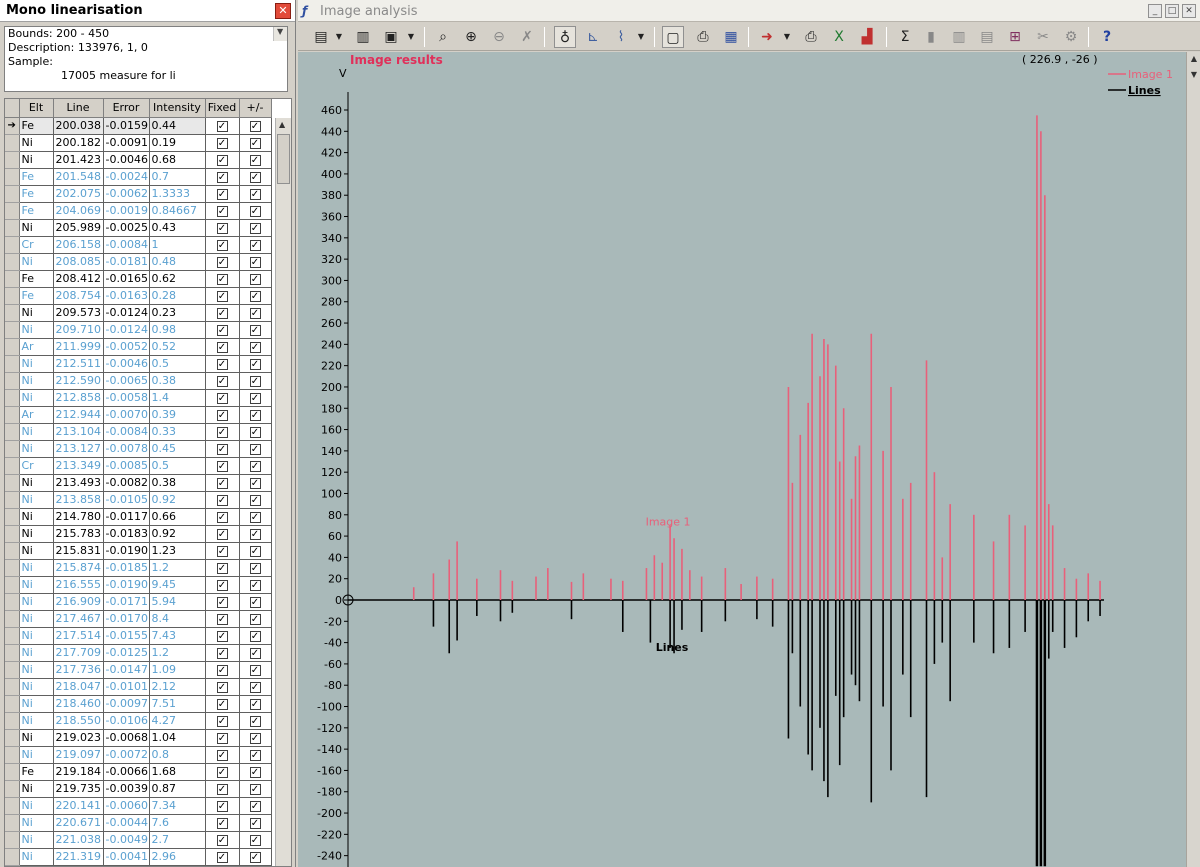 The image size is (1200, 867). What do you see at coordinates (138, 262) in the screenshot?
I see `table-row: Ni 208.085 -0.0181 0.48 ✓ ✓` at bounding box center [138, 262].